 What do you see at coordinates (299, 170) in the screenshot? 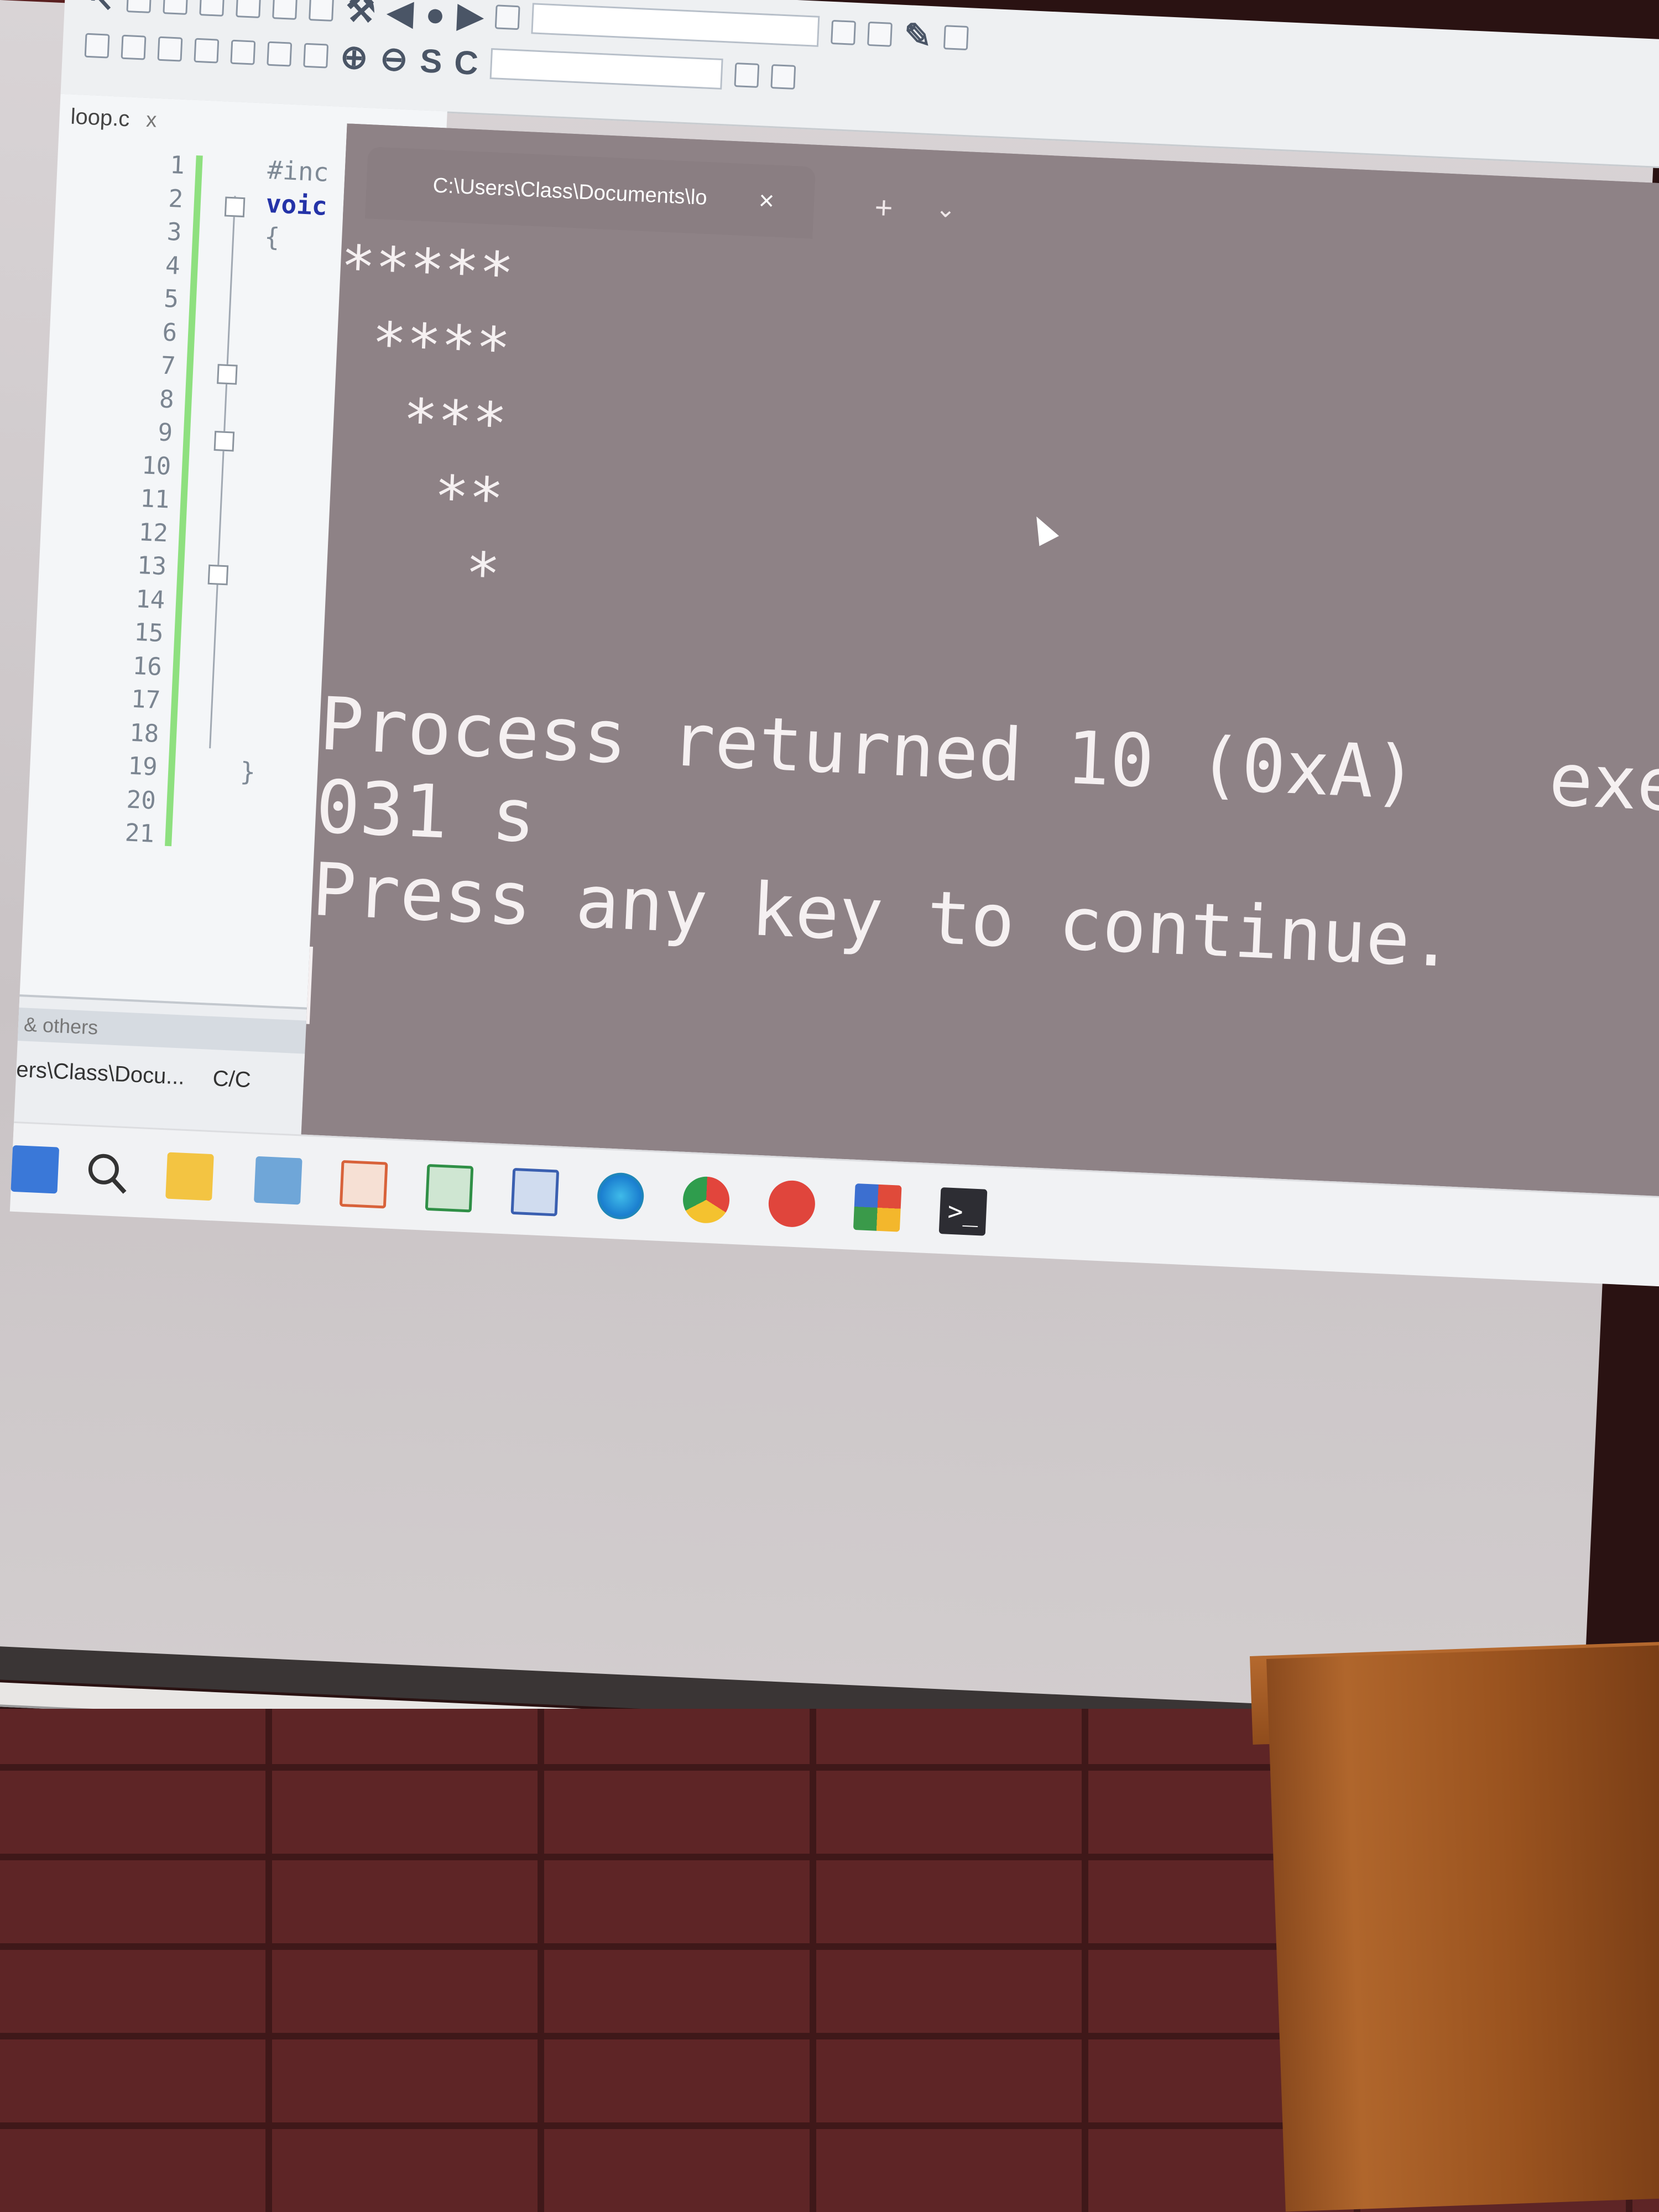
I see `code-line-1: #inc` at bounding box center [299, 170].